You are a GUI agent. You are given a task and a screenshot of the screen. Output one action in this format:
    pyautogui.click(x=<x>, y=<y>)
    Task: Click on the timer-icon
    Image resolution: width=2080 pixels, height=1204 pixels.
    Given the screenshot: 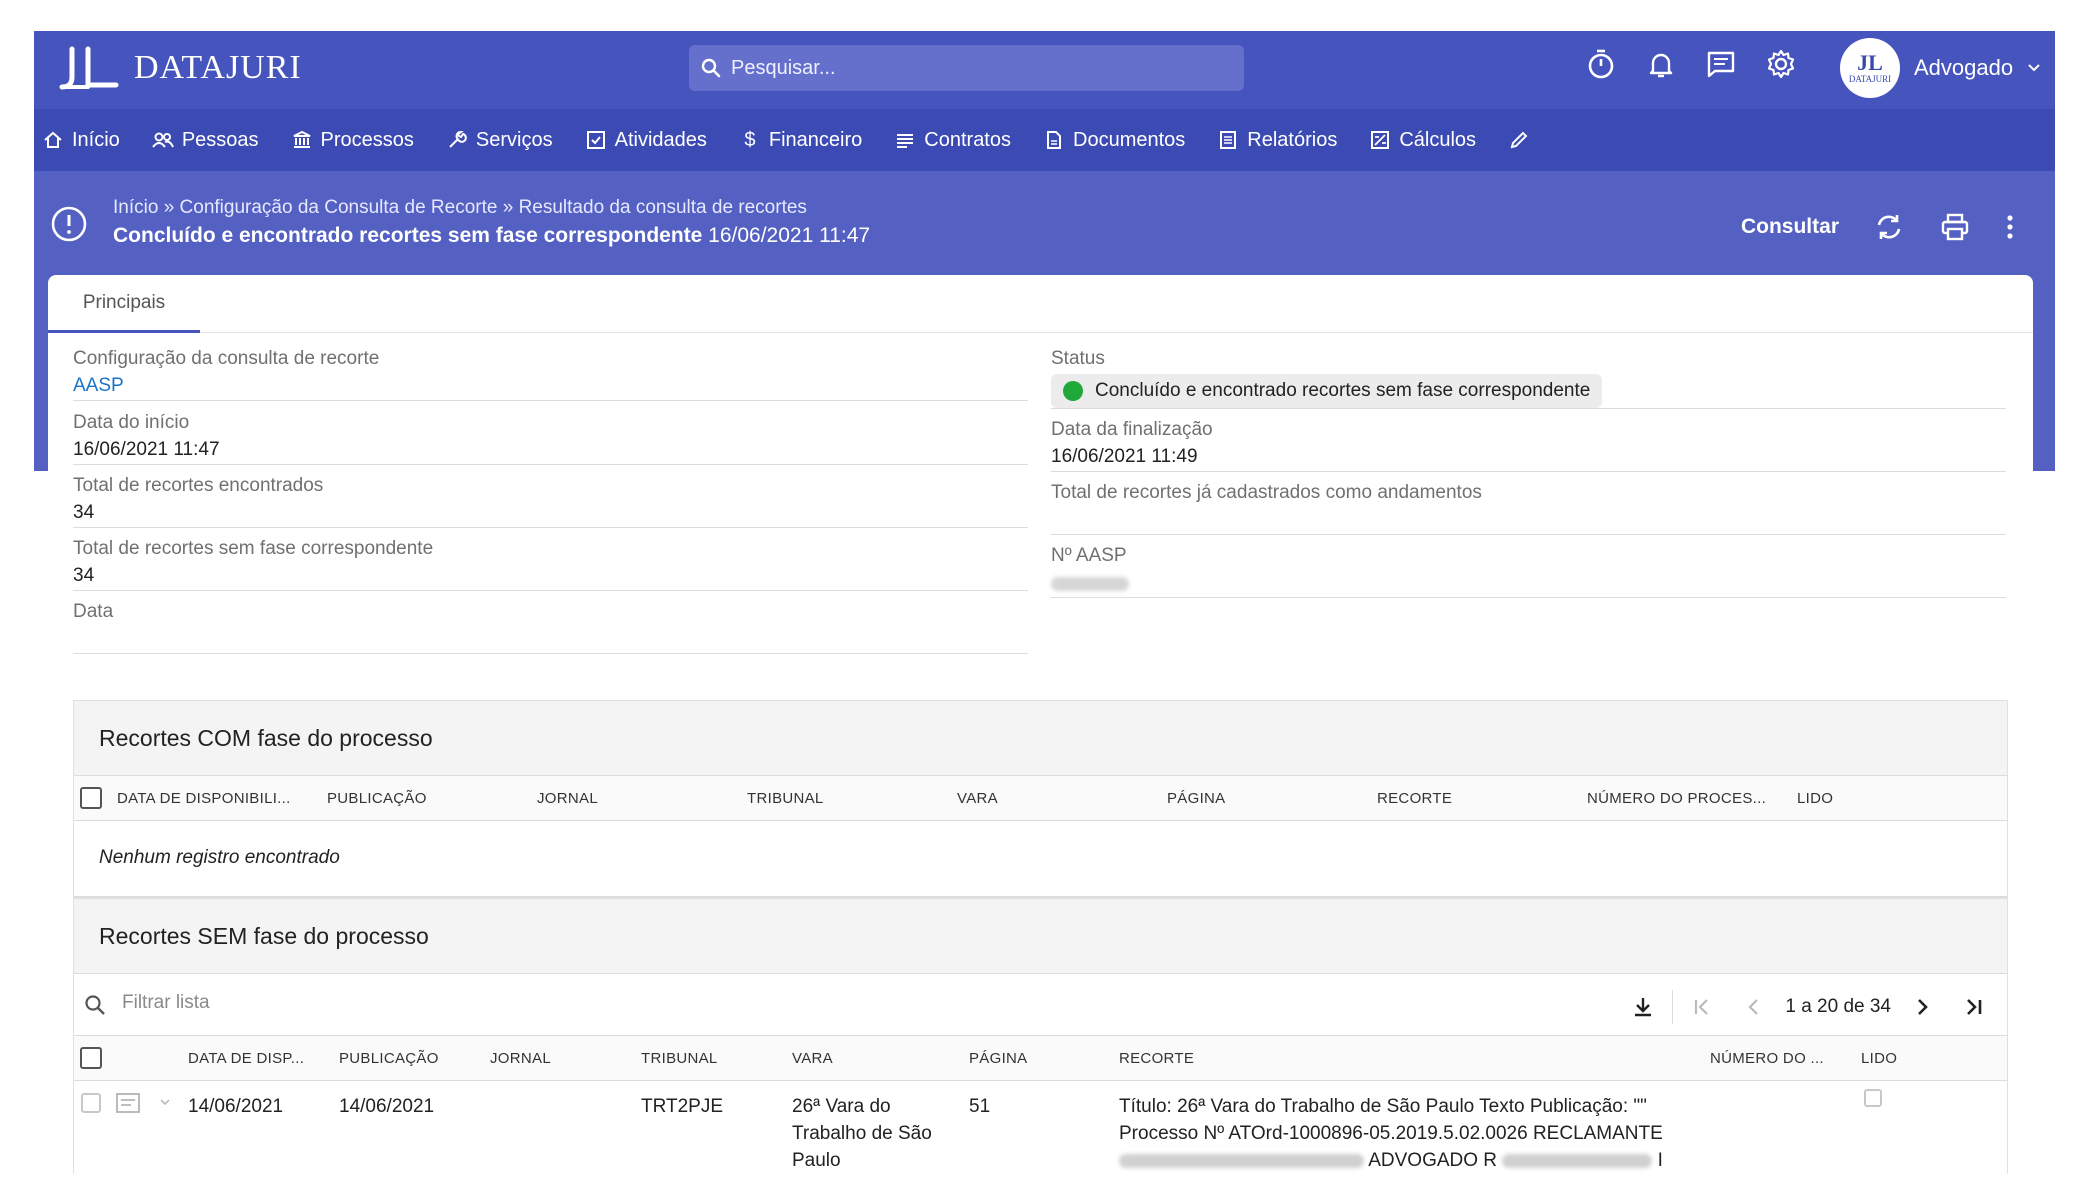 What is the action you would take?
    pyautogui.click(x=1601, y=64)
    